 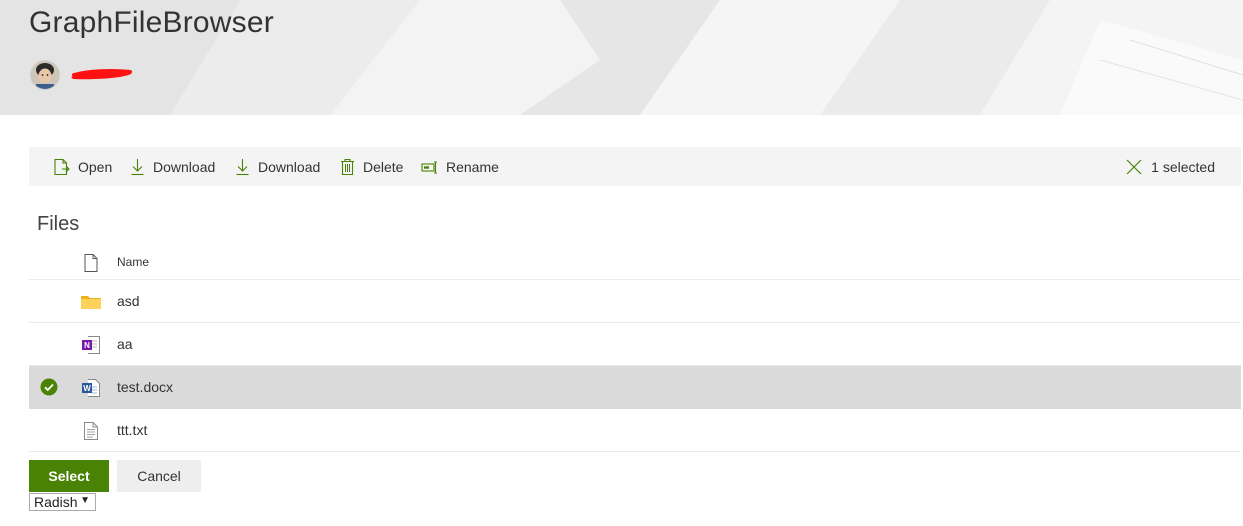 What do you see at coordinates (91, 302) in the screenshot?
I see `folder-icon` at bounding box center [91, 302].